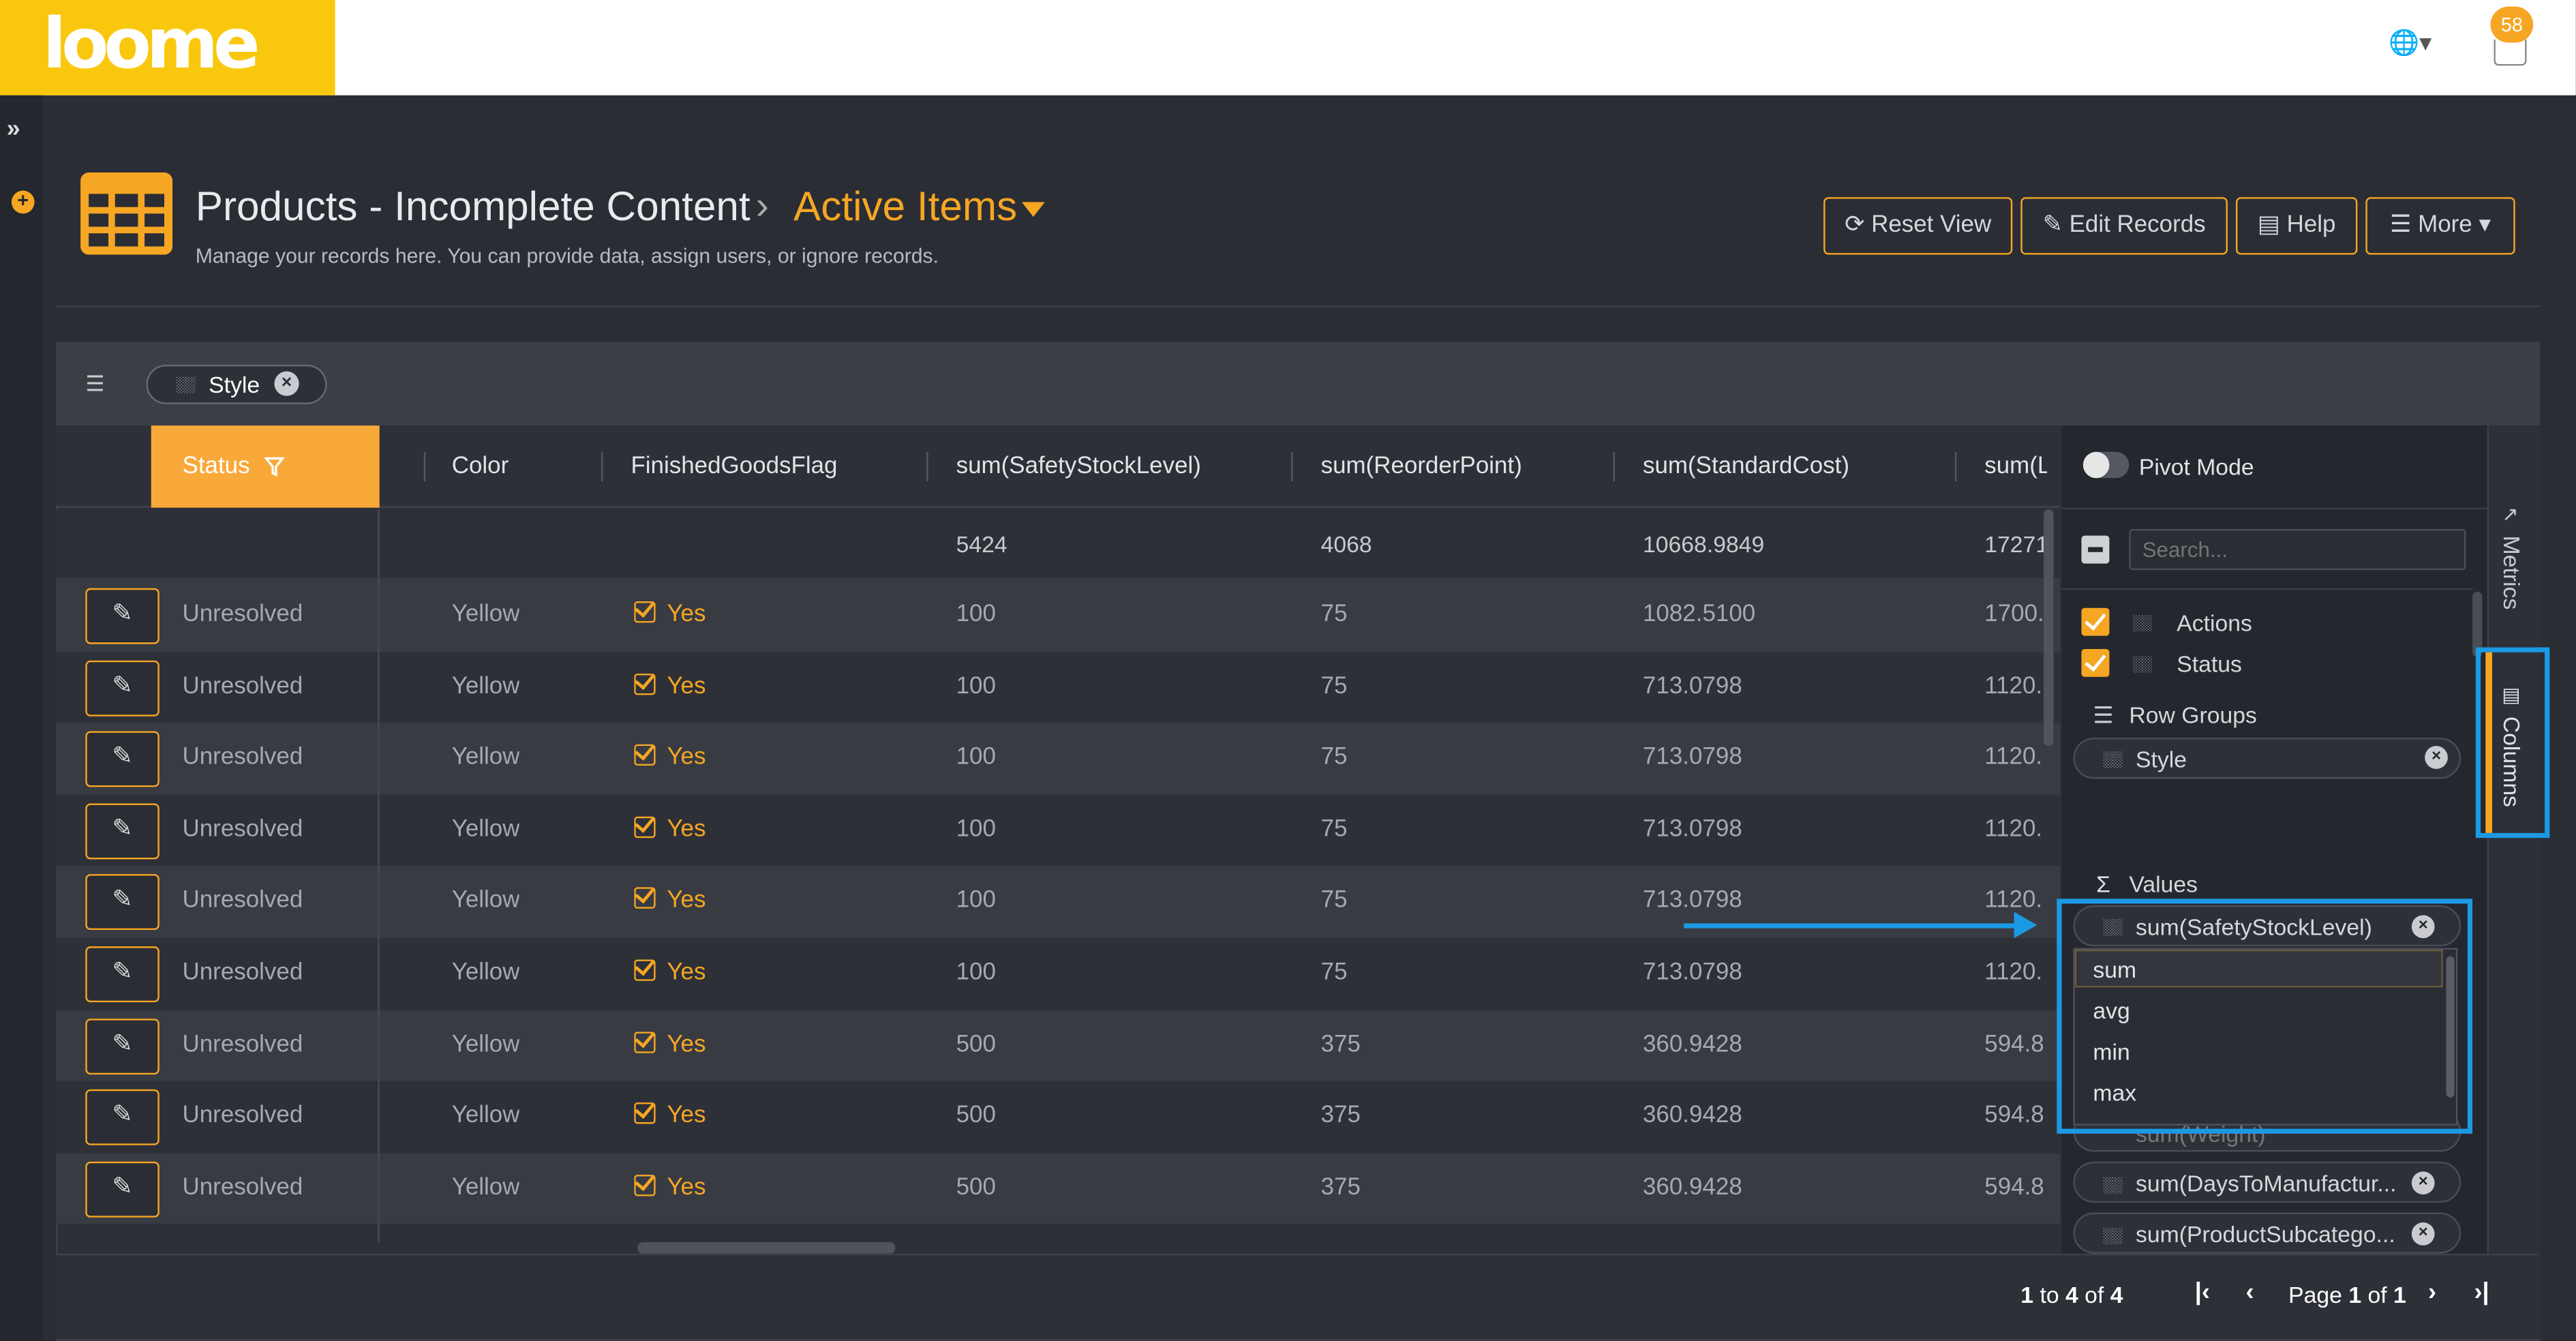 The width and height of the screenshot is (2576, 1341). Describe the element at coordinates (2432, 1292) in the screenshot. I see `next-page-icon: ›` at that location.